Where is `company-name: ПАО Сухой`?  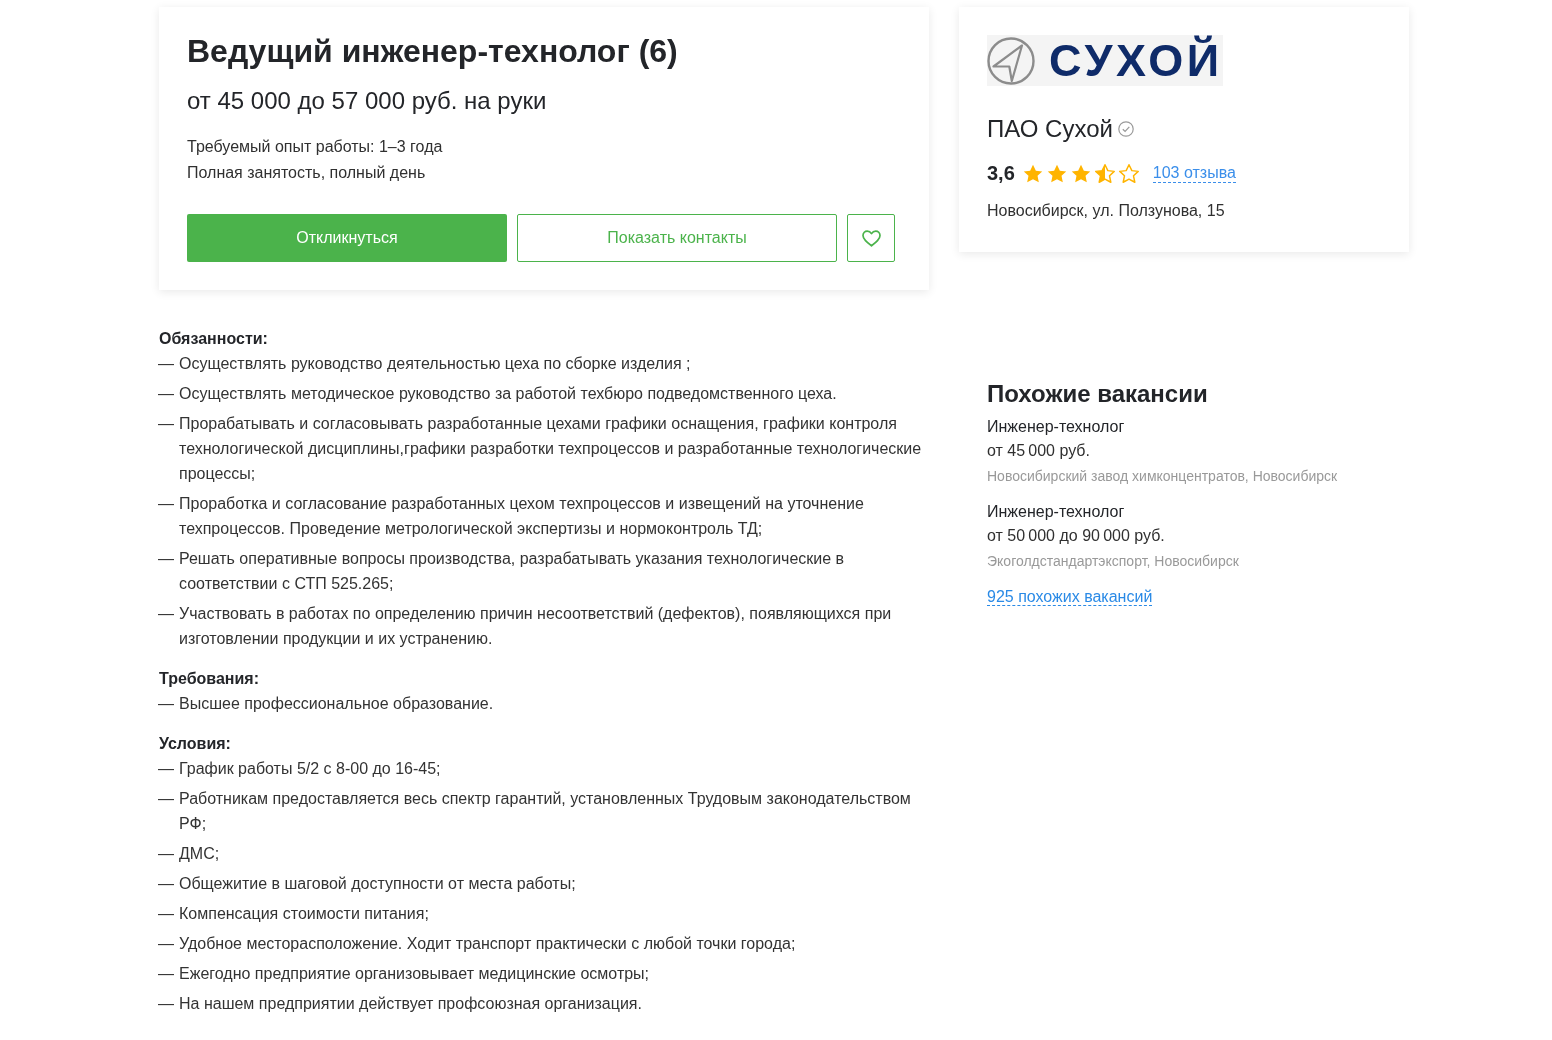 company-name: ПАО Сухой is located at coordinates (1050, 129).